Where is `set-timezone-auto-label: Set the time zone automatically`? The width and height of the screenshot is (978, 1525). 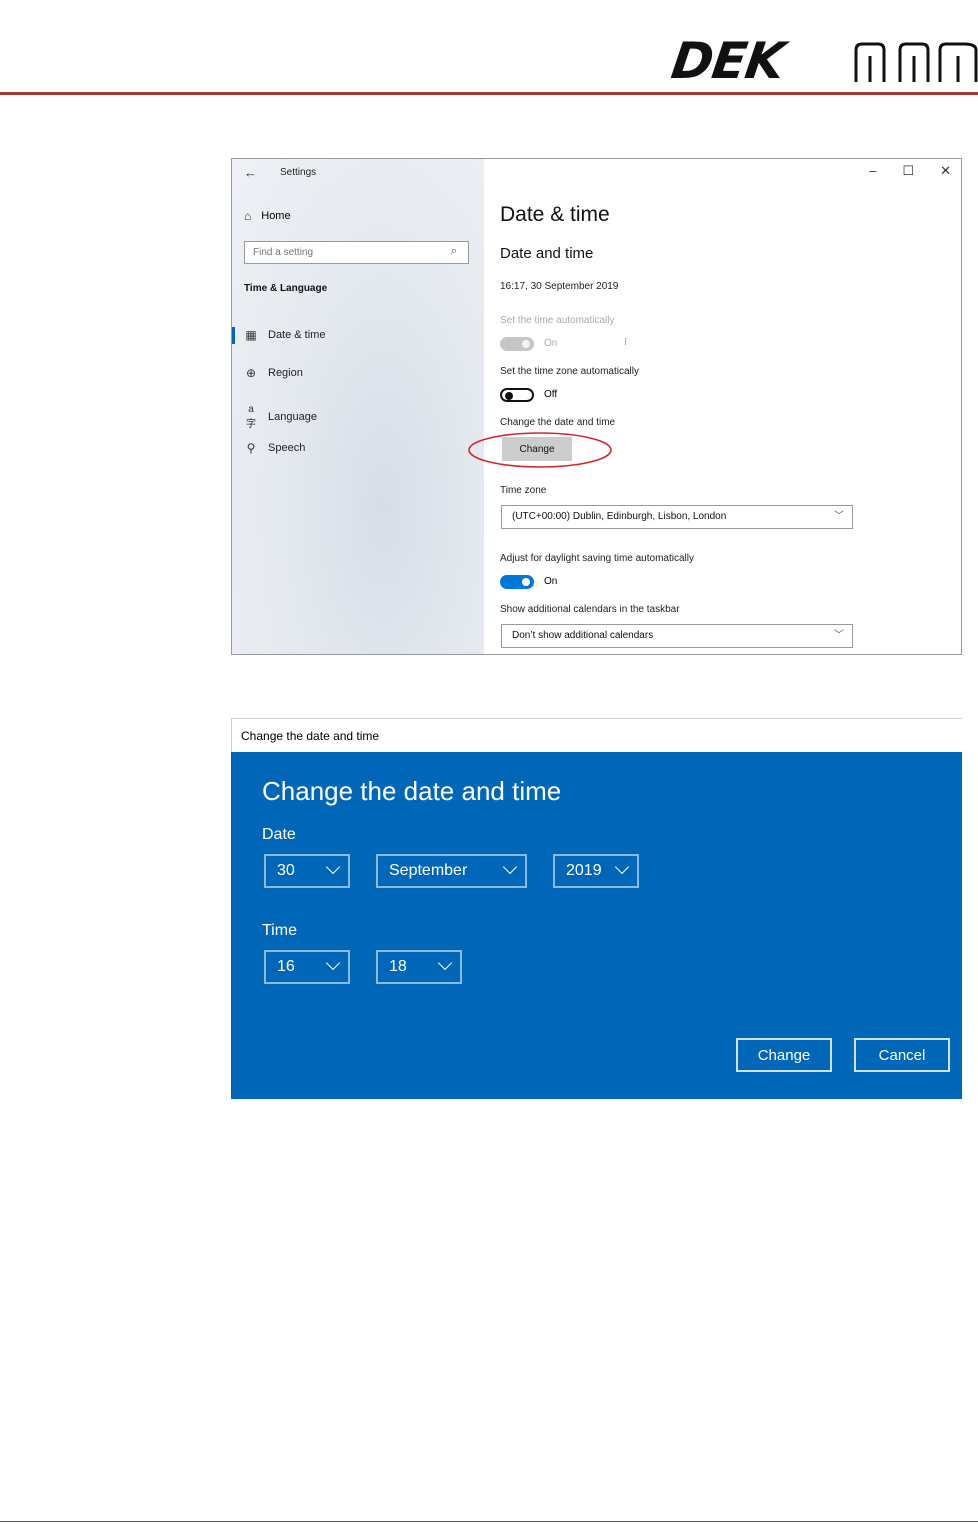
set-timezone-auto-label: Set the time zone automatically is located at coordinates (569, 371).